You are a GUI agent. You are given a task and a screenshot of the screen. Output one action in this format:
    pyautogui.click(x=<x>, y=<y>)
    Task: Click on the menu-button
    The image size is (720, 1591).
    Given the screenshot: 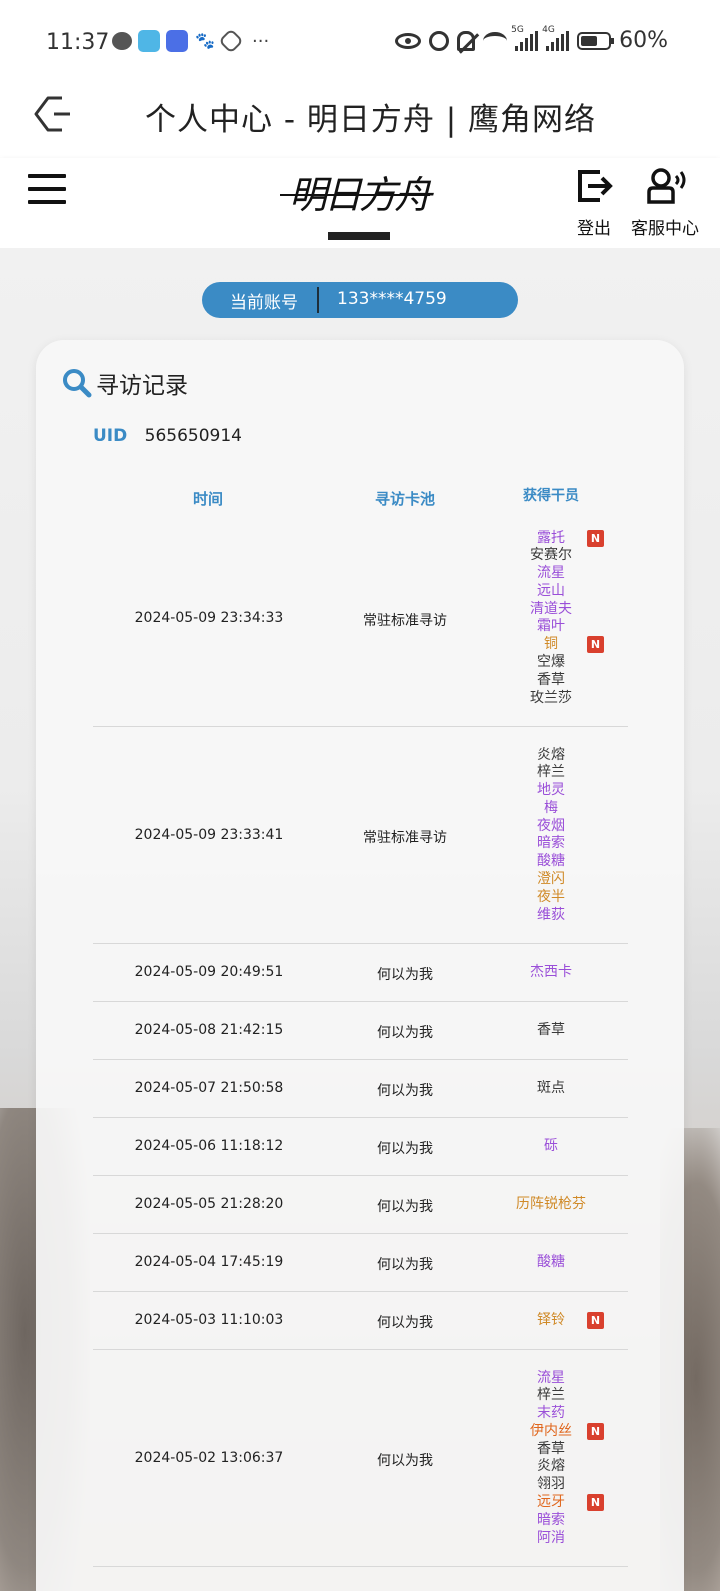 What is the action you would take?
    pyautogui.click(x=47, y=189)
    